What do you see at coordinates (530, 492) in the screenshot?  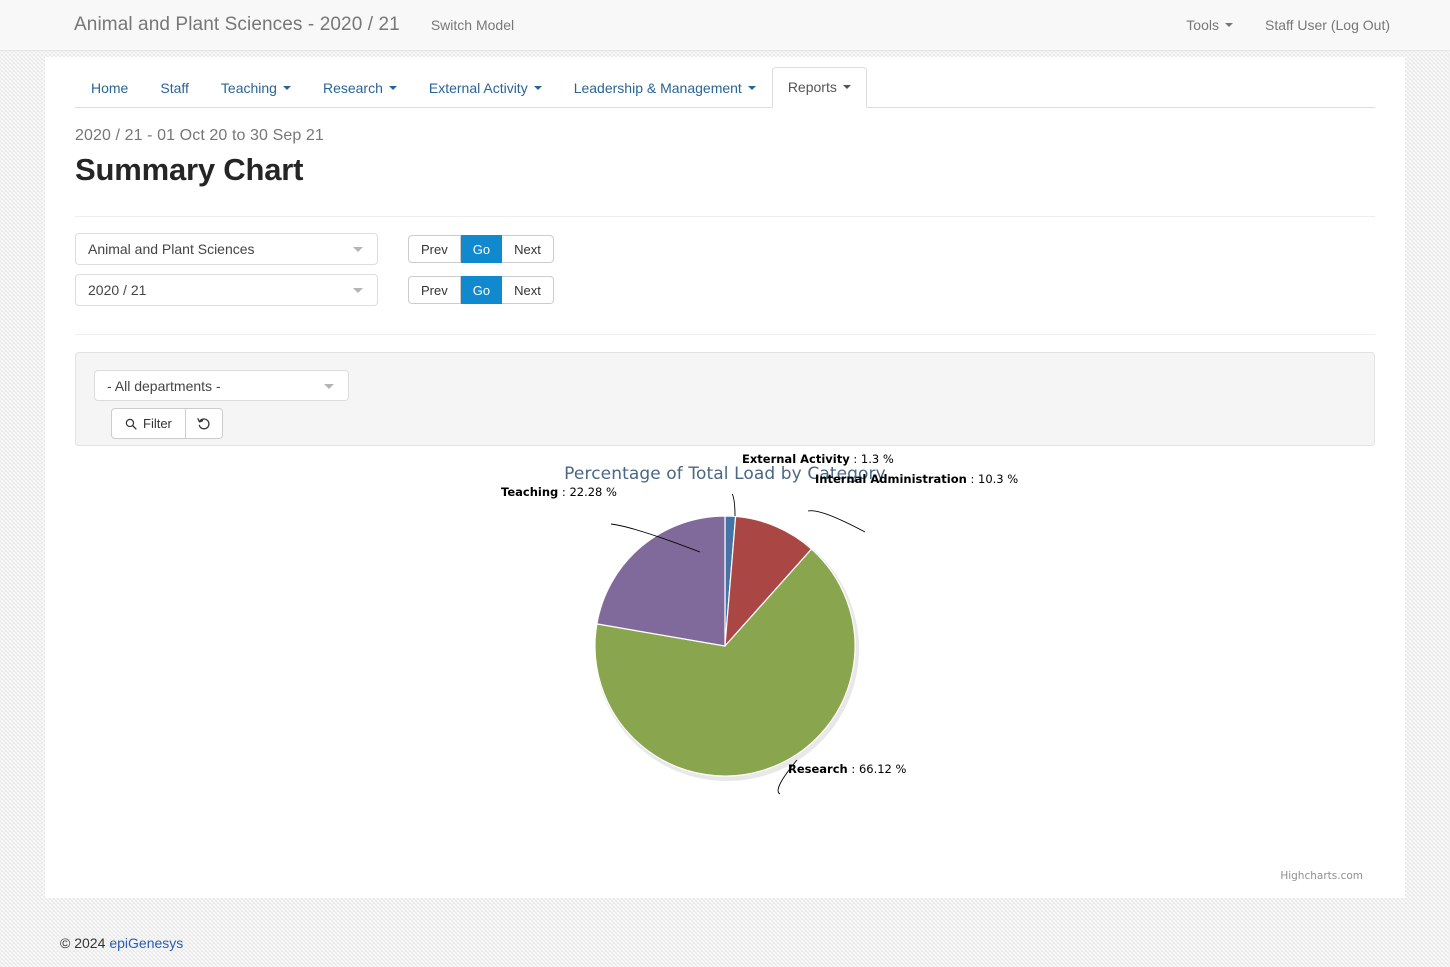 I see `pie-label-teaching-name: Teaching` at bounding box center [530, 492].